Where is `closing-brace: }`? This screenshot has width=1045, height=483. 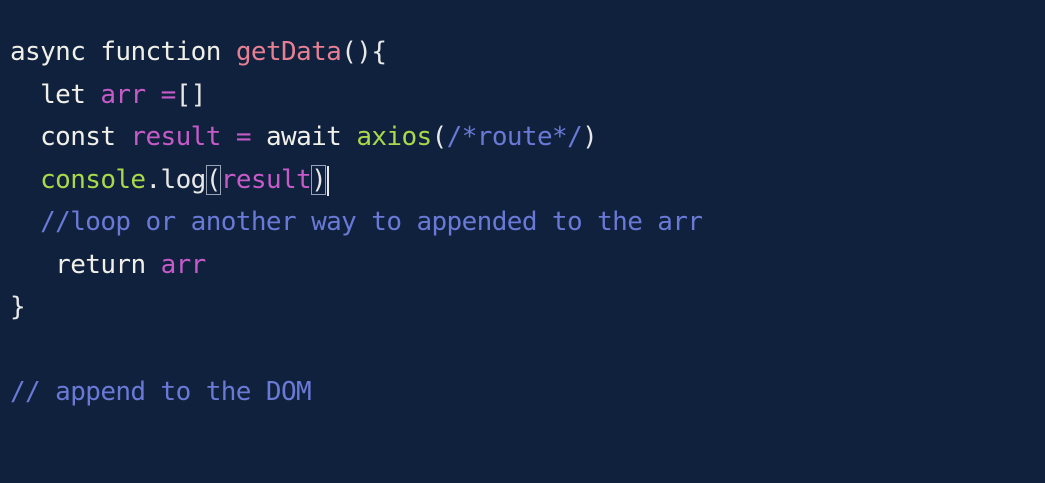 closing-brace: } is located at coordinates (18, 307).